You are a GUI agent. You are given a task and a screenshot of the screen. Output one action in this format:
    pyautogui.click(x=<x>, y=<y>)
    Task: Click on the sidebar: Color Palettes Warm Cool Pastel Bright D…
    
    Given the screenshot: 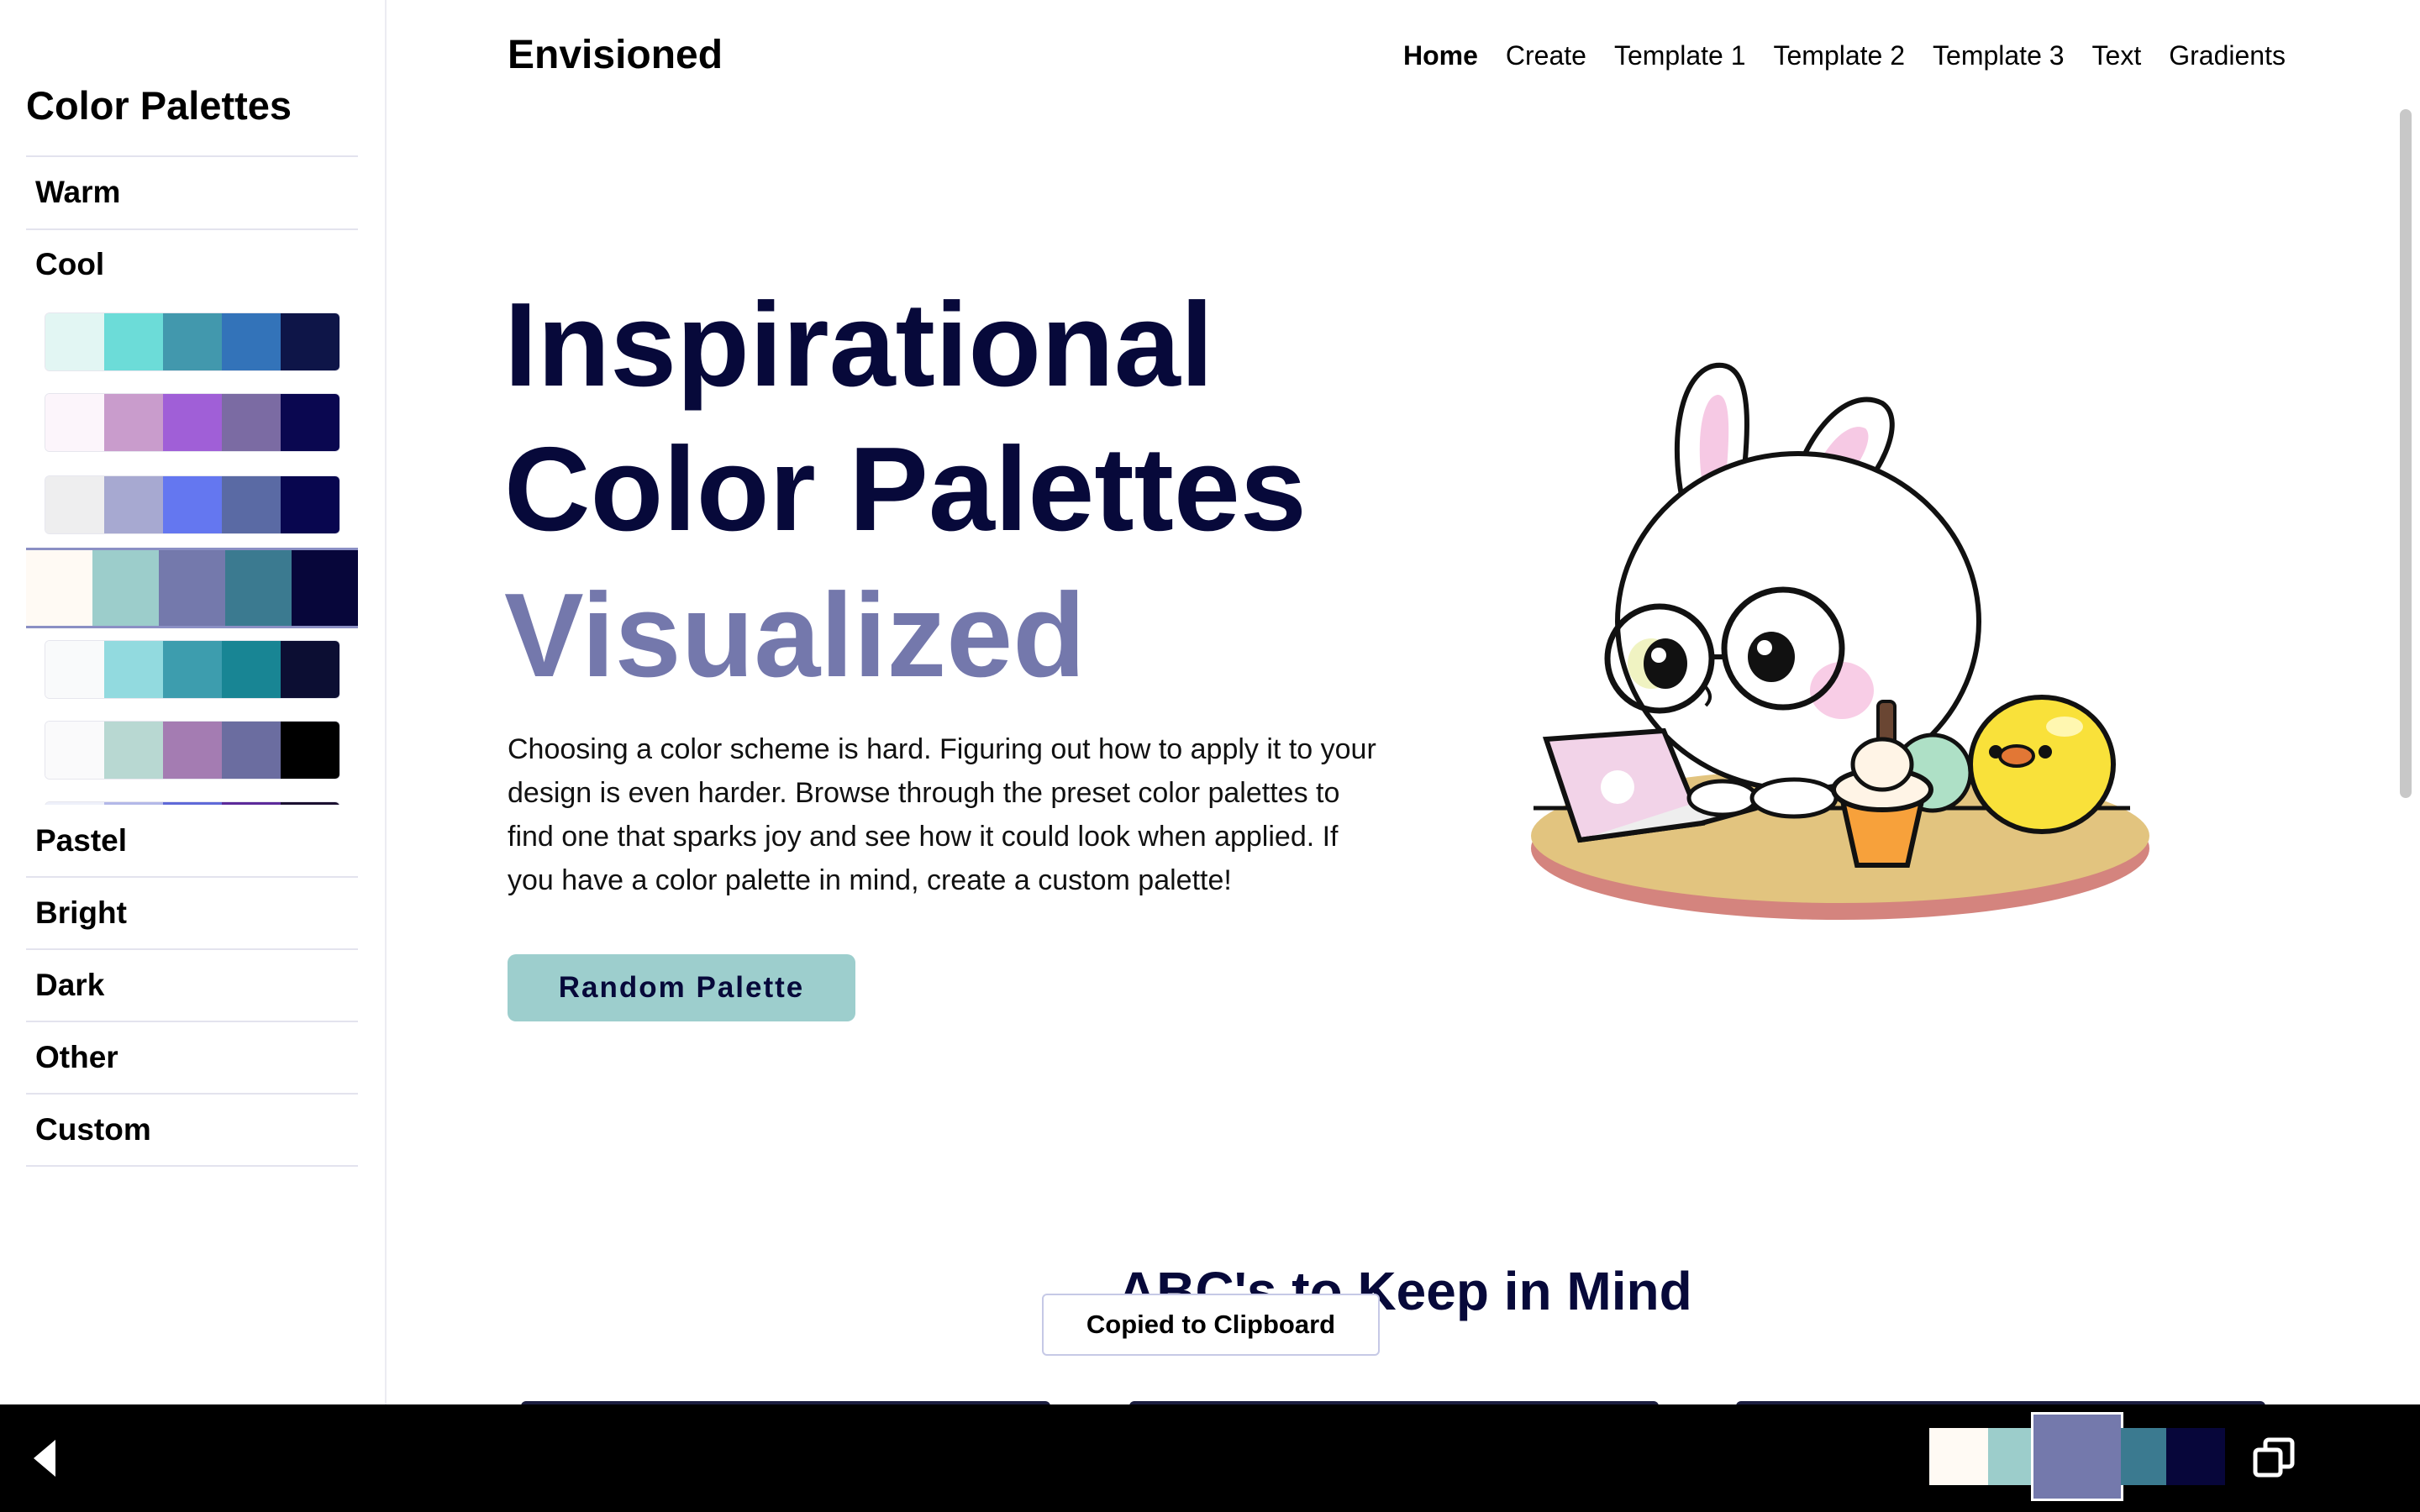 What is the action you would take?
    pyautogui.click(x=193, y=702)
    